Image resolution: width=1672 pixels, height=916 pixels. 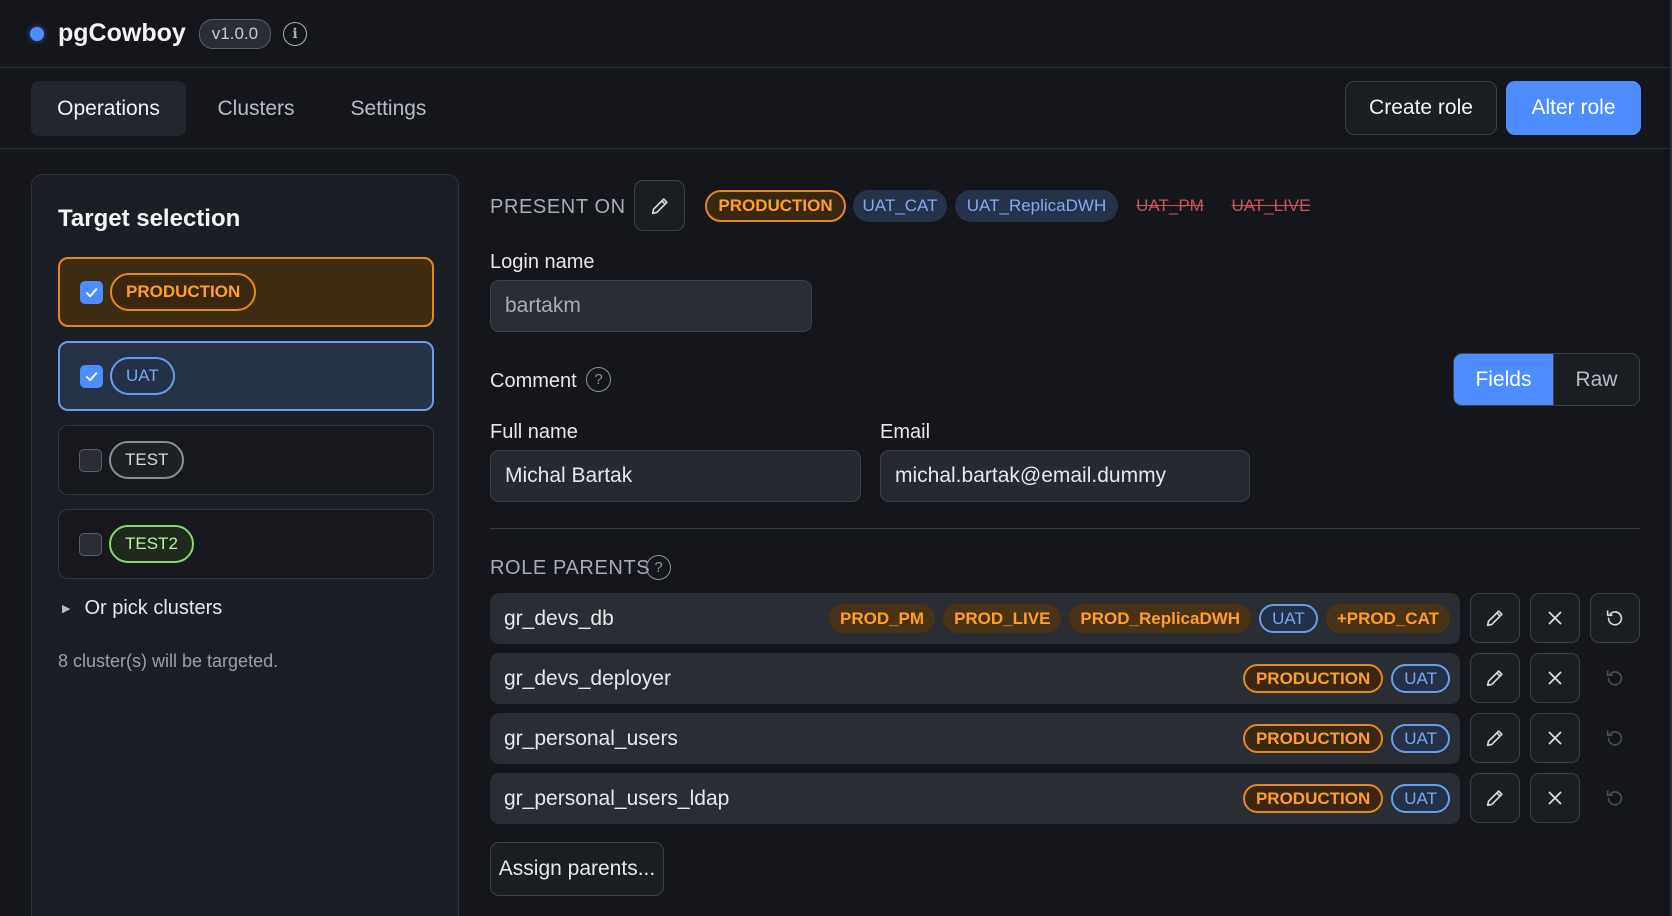 I want to click on target-test2: TEST2, so click(x=246, y=544).